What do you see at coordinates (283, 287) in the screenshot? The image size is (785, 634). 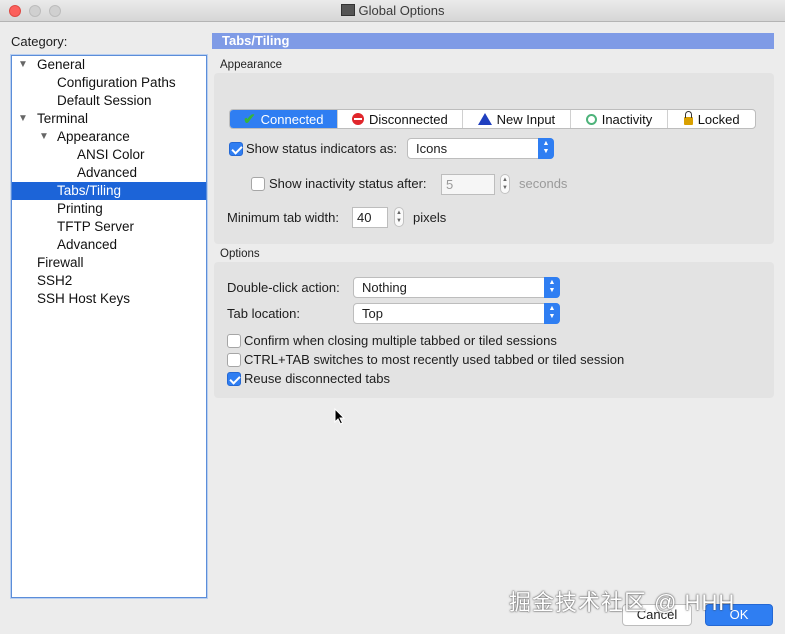 I see `double-click-action-label: Double-click action:` at bounding box center [283, 287].